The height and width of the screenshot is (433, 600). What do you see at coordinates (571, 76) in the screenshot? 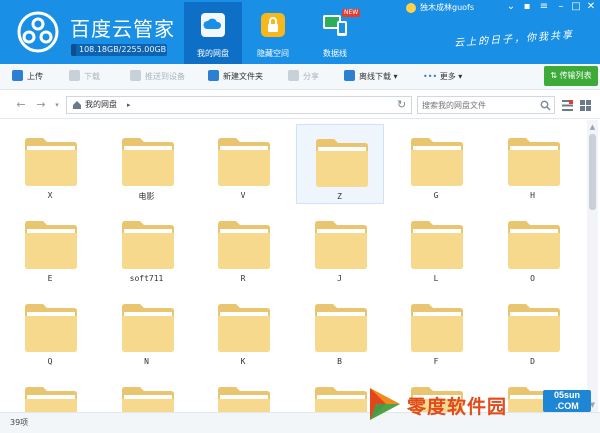
I see `transfer-list-button: ⇅ 传输列表` at bounding box center [571, 76].